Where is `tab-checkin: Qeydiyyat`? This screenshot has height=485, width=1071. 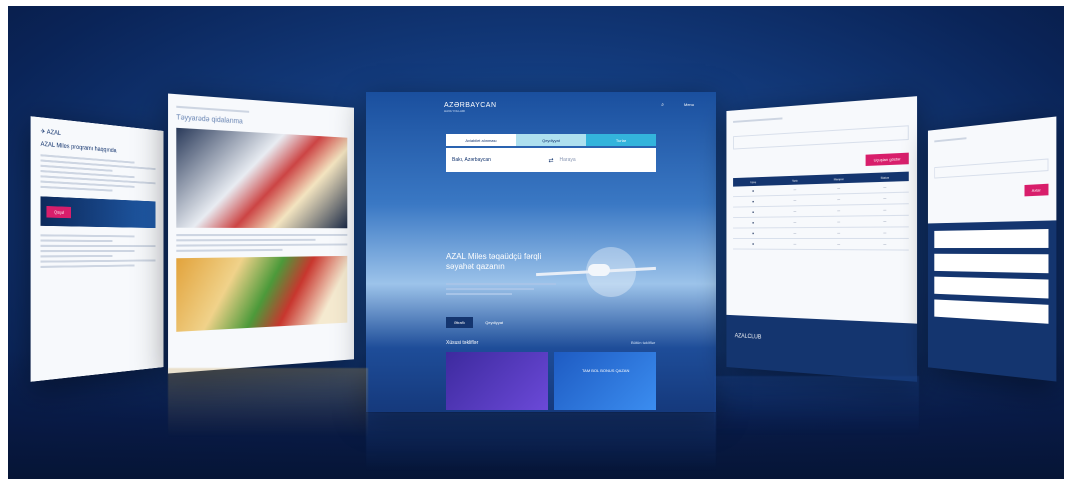
tab-checkin: Qeydiyyat is located at coordinates (551, 140).